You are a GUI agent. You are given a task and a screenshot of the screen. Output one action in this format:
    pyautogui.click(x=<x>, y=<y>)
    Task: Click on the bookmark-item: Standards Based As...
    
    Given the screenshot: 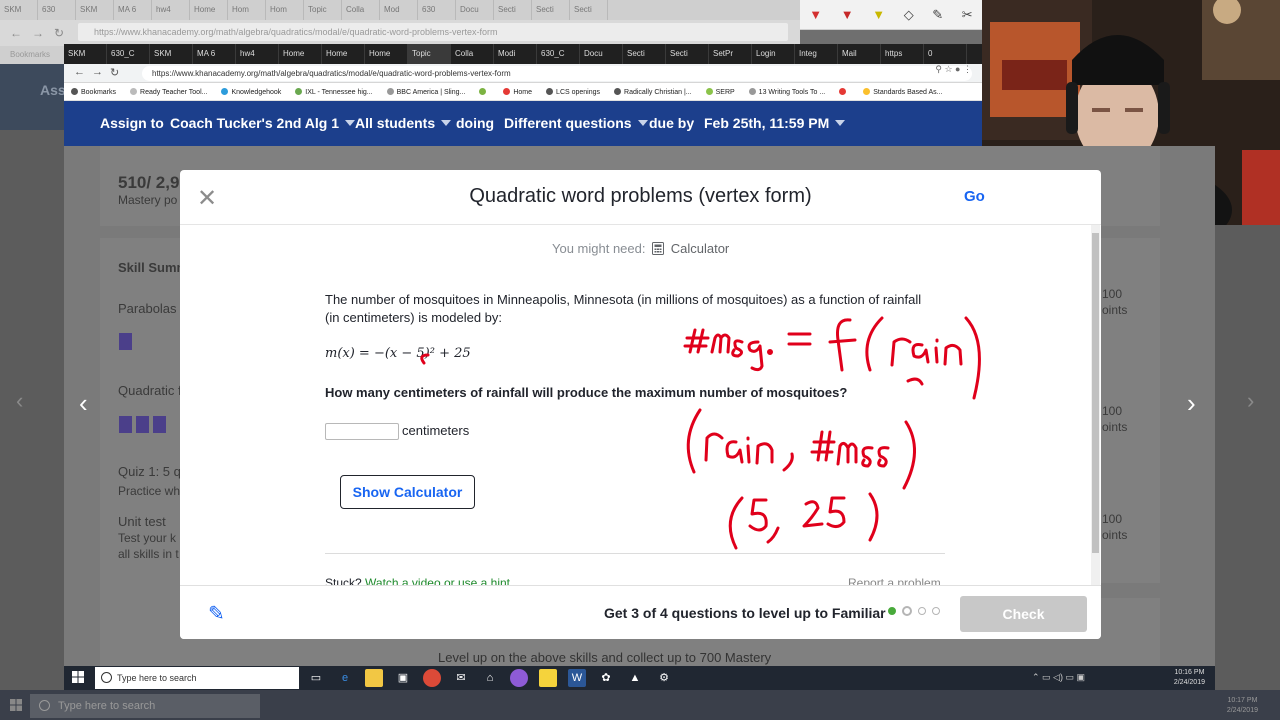 What is the action you would take?
    pyautogui.click(x=902, y=91)
    